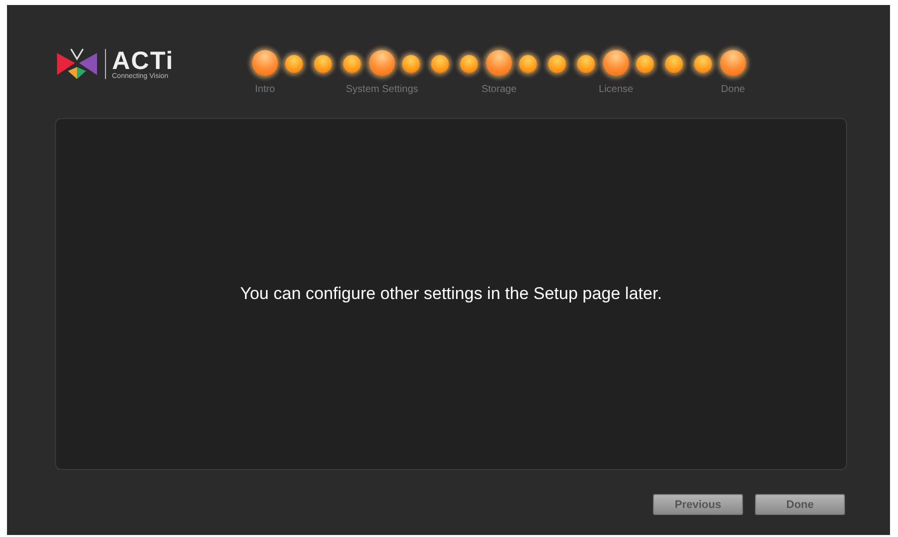 The width and height of the screenshot is (898, 537). I want to click on wizard-button: Done, so click(800, 504).